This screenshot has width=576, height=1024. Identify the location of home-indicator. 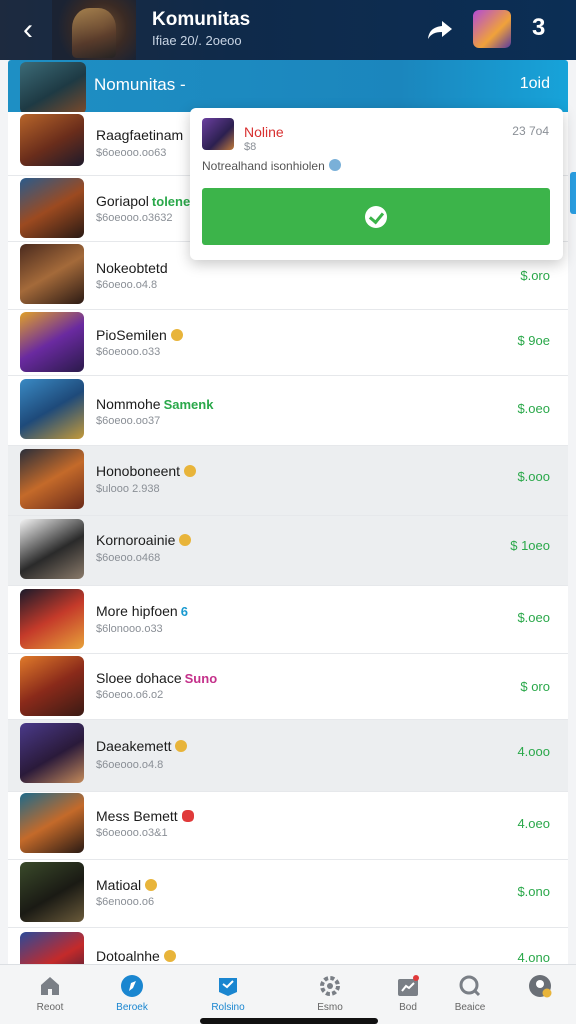
(289, 1021).